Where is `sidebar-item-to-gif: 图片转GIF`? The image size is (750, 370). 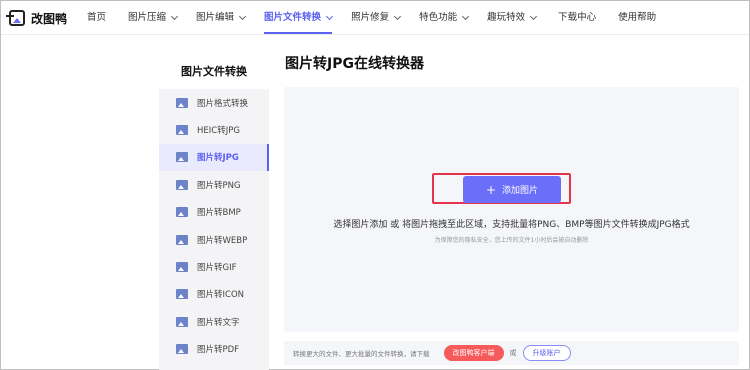 sidebar-item-to-gif: 图片转GIF is located at coordinates (214, 266).